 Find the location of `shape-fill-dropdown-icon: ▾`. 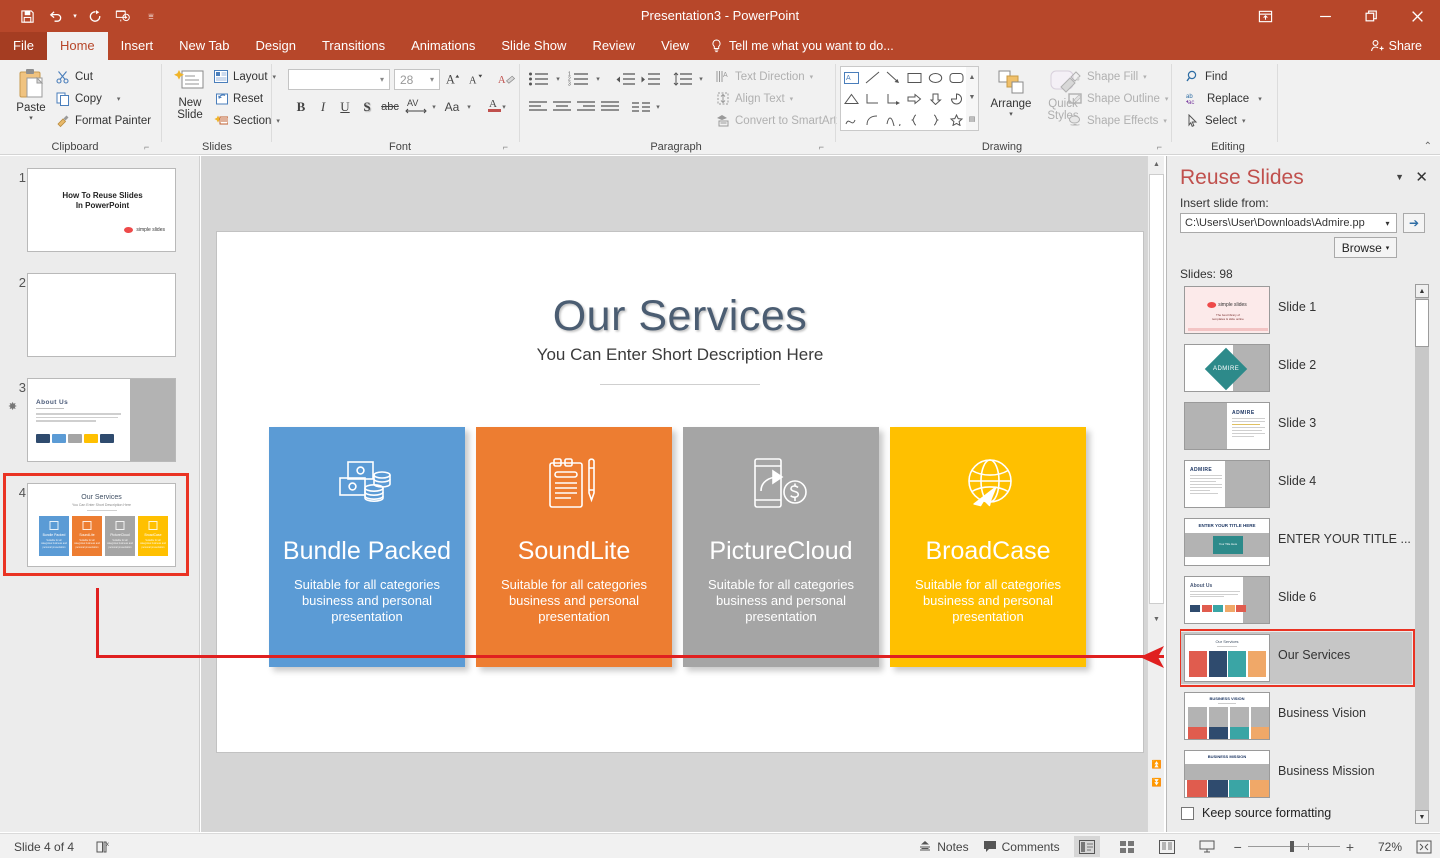

shape-fill-dropdown-icon: ▾ is located at coordinates (1145, 77).